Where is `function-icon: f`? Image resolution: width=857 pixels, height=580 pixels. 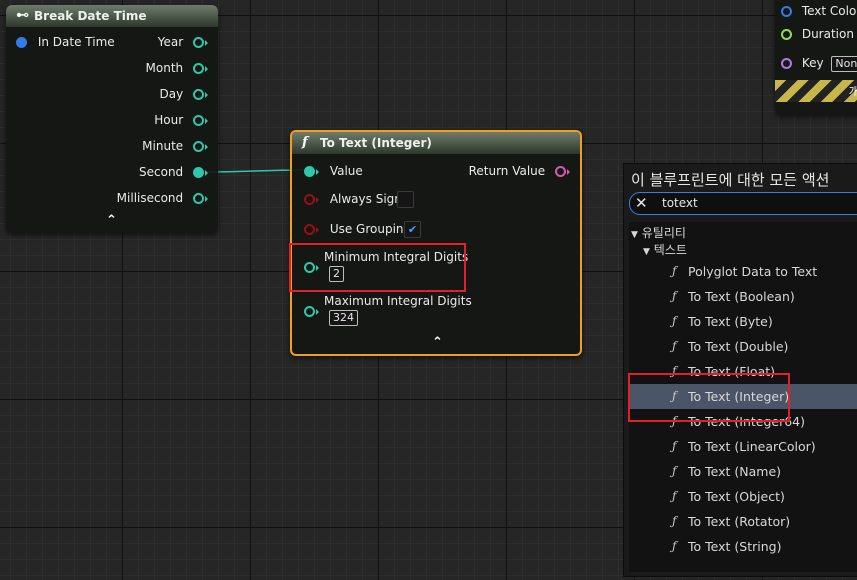 function-icon: f is located at coordinates (305, 142).